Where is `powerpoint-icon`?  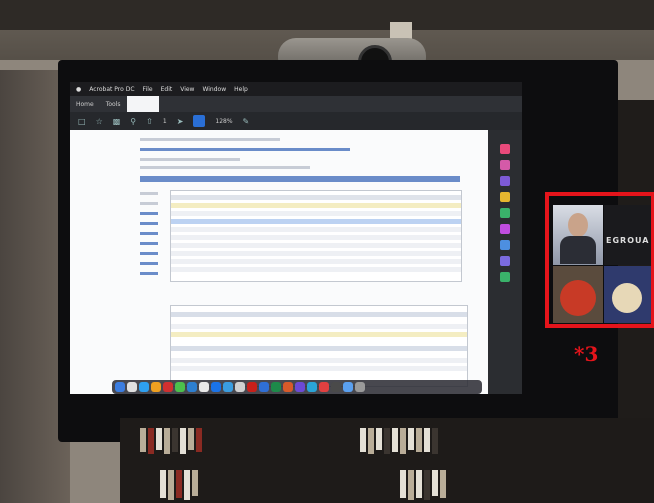
powerpoint-icon is located at coordinates (288, 387).